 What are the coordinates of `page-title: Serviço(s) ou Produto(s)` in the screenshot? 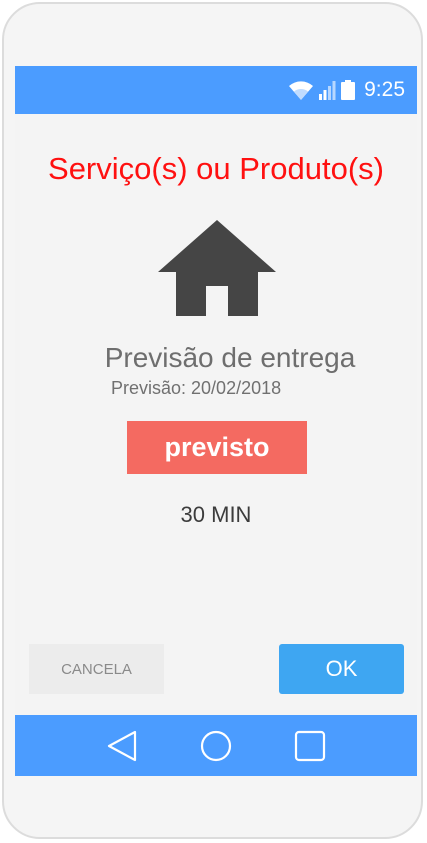 It's located at (216, 168).